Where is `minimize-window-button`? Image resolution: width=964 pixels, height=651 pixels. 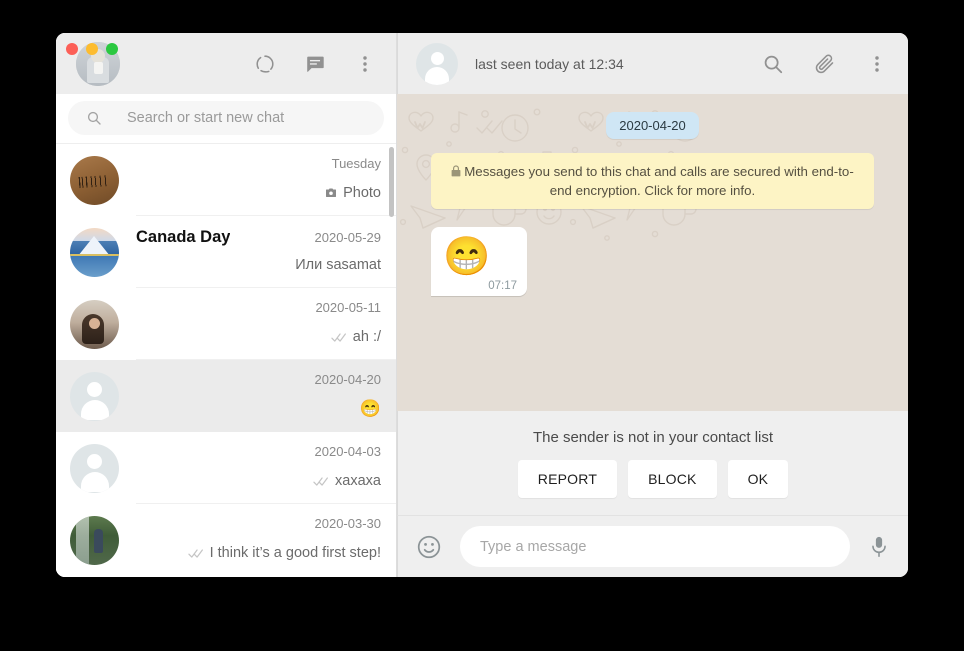 minimize-window-button is located at coordinates (92, 49).